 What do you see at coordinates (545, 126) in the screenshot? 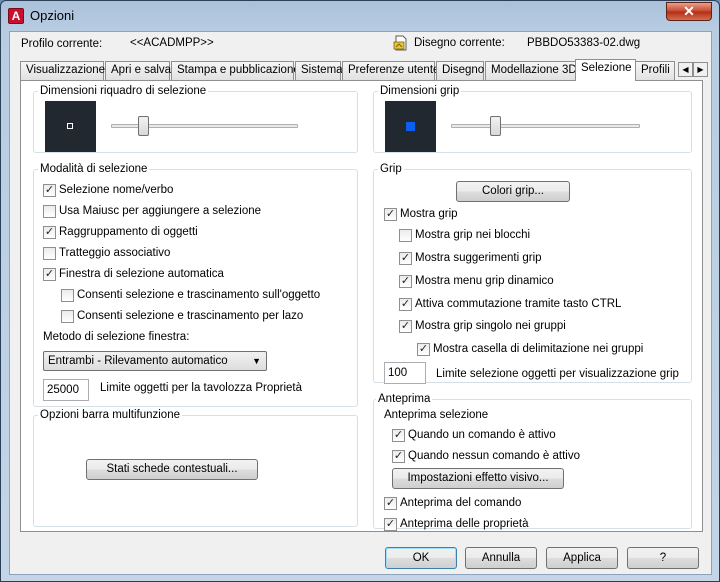
I see `grip-size-slider-track` at bounding box center [545, 126].